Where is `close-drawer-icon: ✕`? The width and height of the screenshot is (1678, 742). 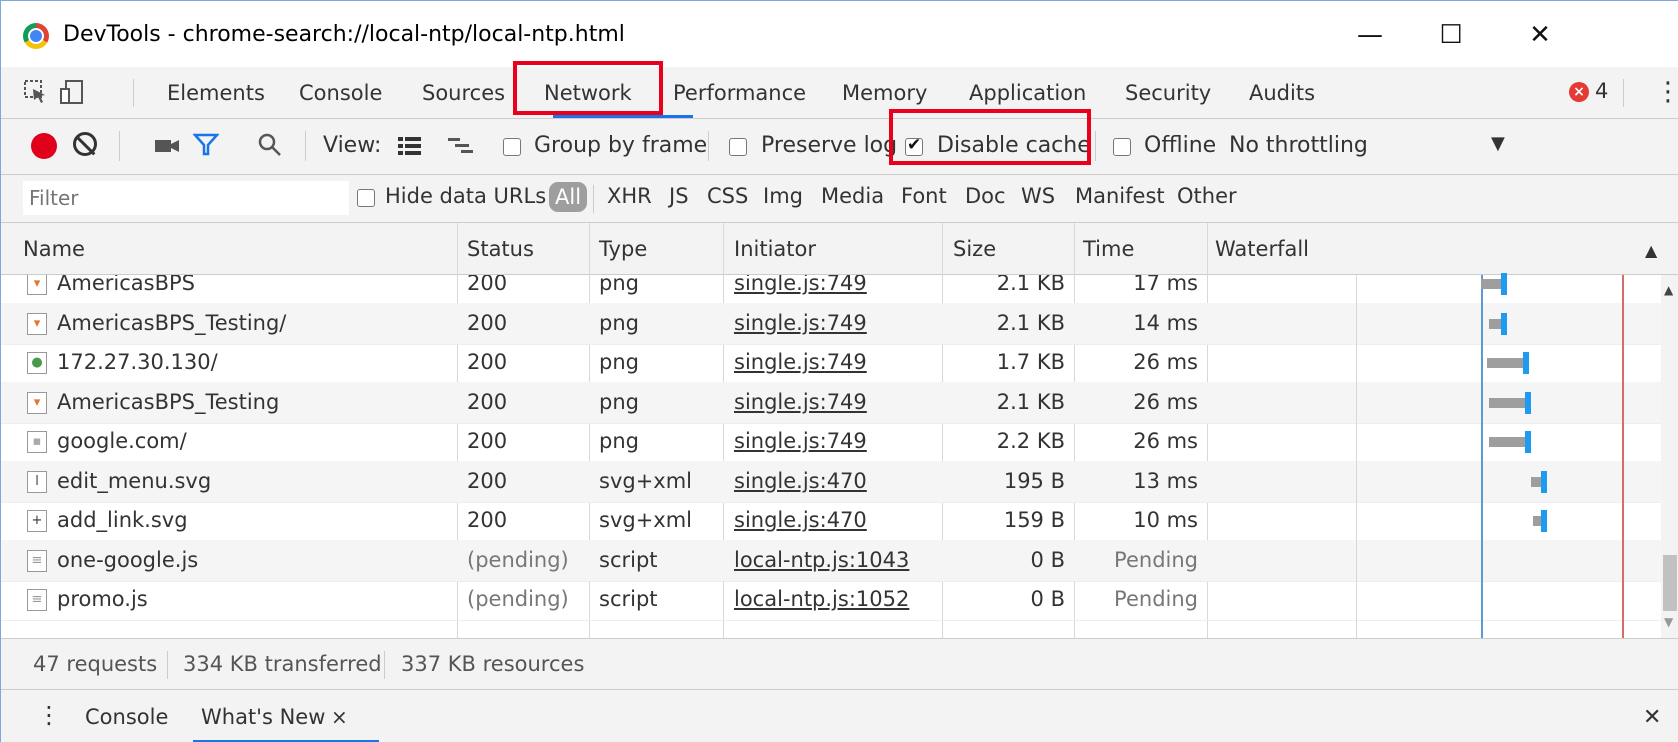 close-drawer-icon: ✕ is located at coordinates (1652, 717).